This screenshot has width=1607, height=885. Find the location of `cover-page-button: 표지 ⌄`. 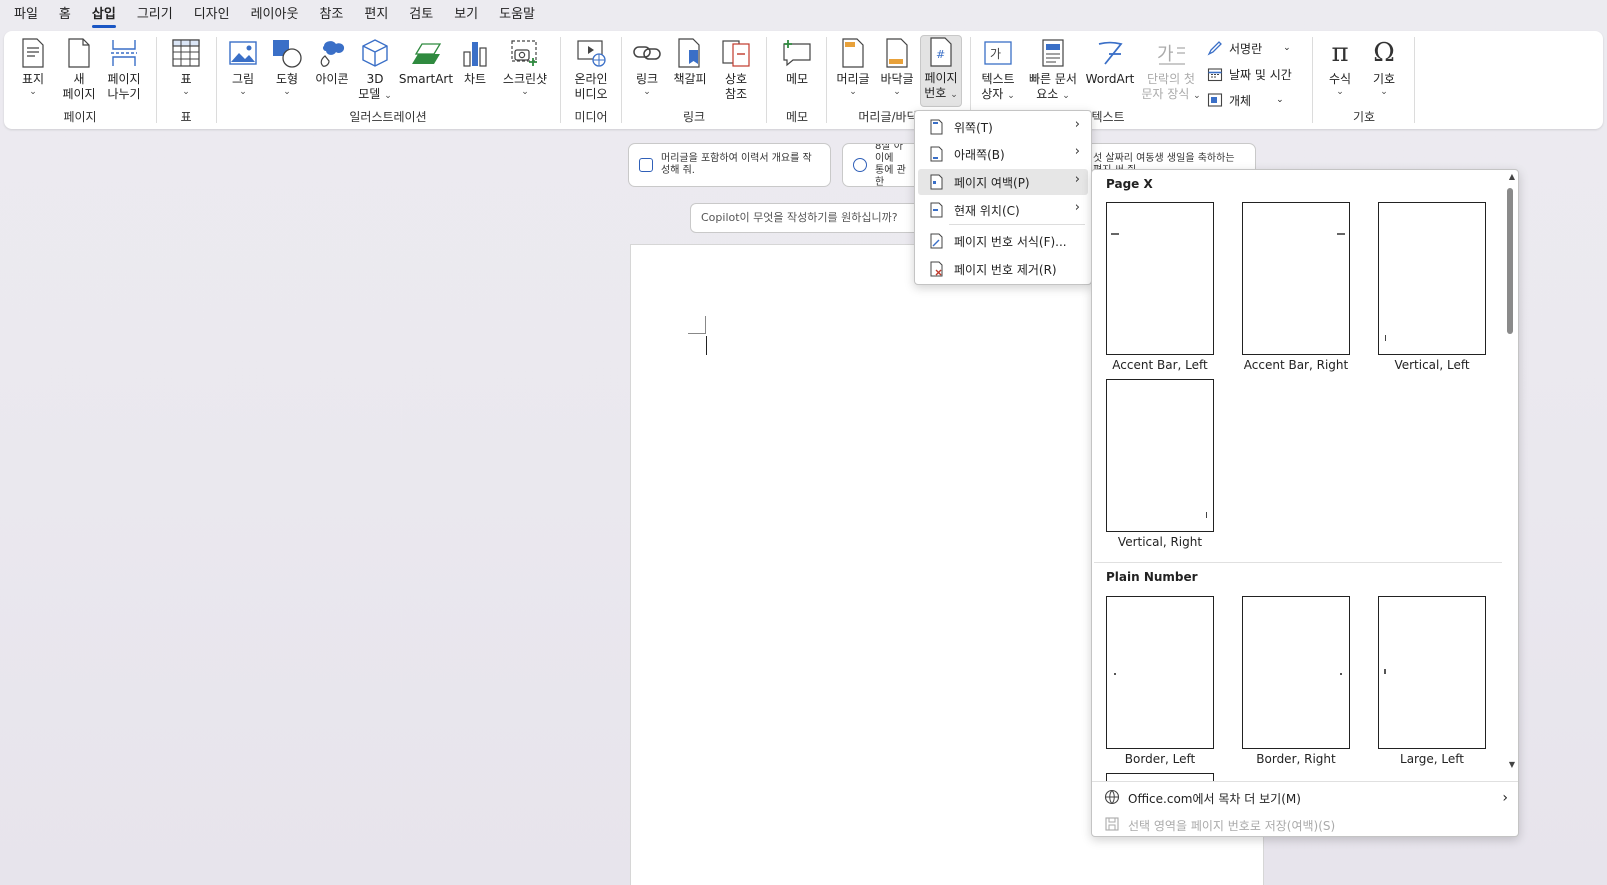

cover-page-button: 표지 ⌄ is located at coordinates (33, 67).